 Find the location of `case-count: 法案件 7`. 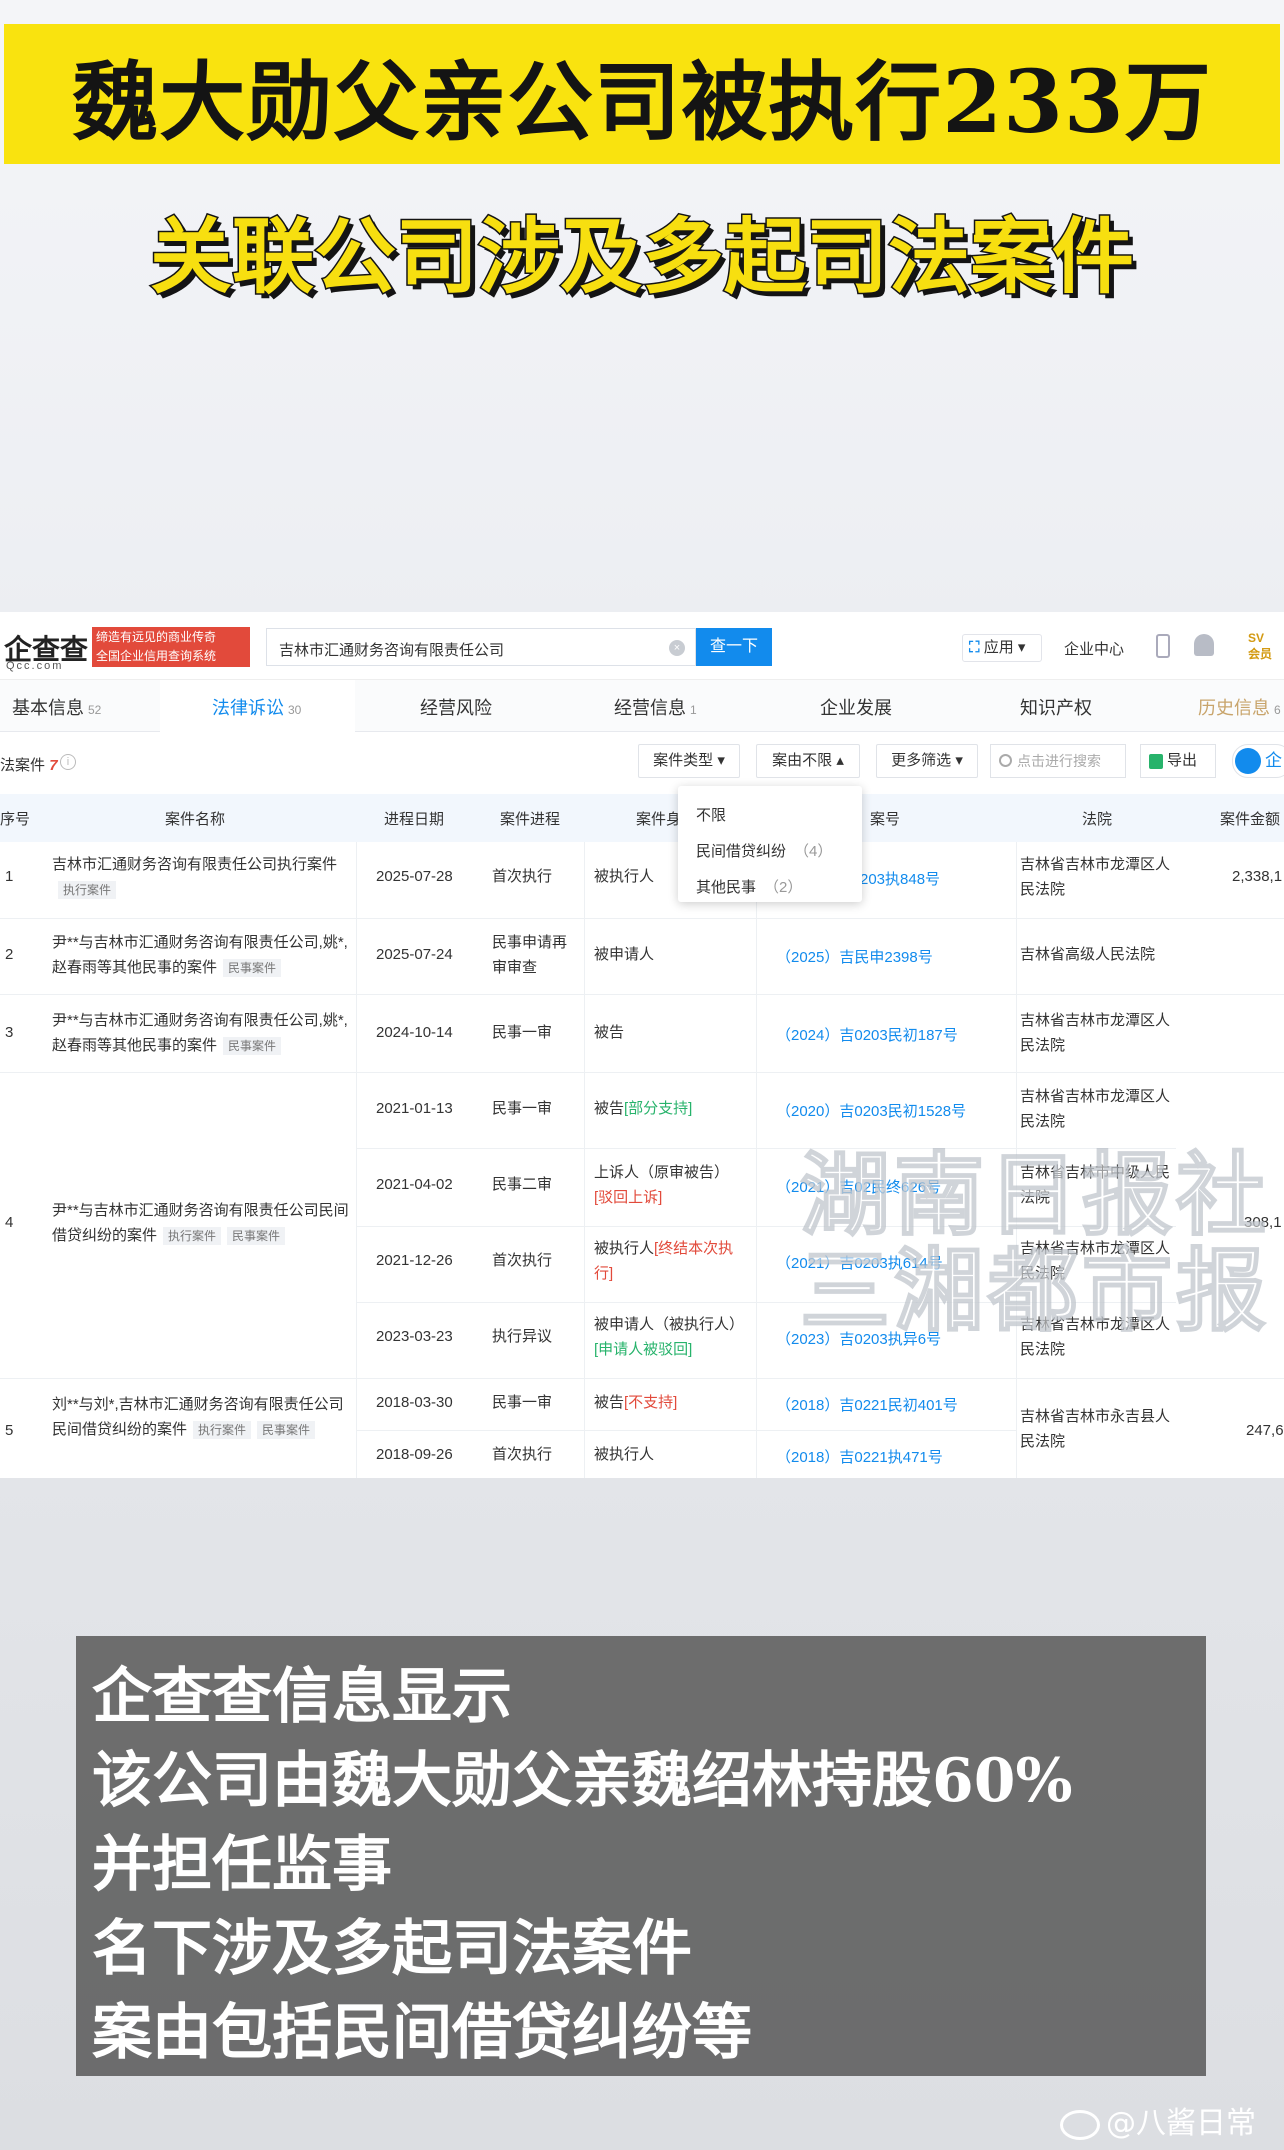

case-count: 法案件 7 is located at coordinates (29, 764).